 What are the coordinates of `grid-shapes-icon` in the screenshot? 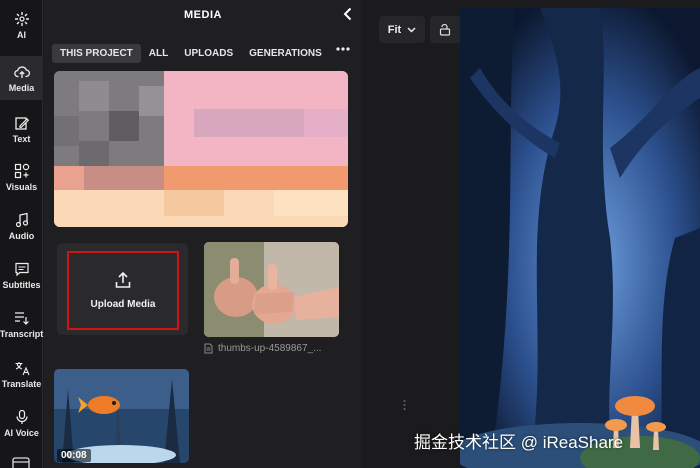 It's located at (21, 170).